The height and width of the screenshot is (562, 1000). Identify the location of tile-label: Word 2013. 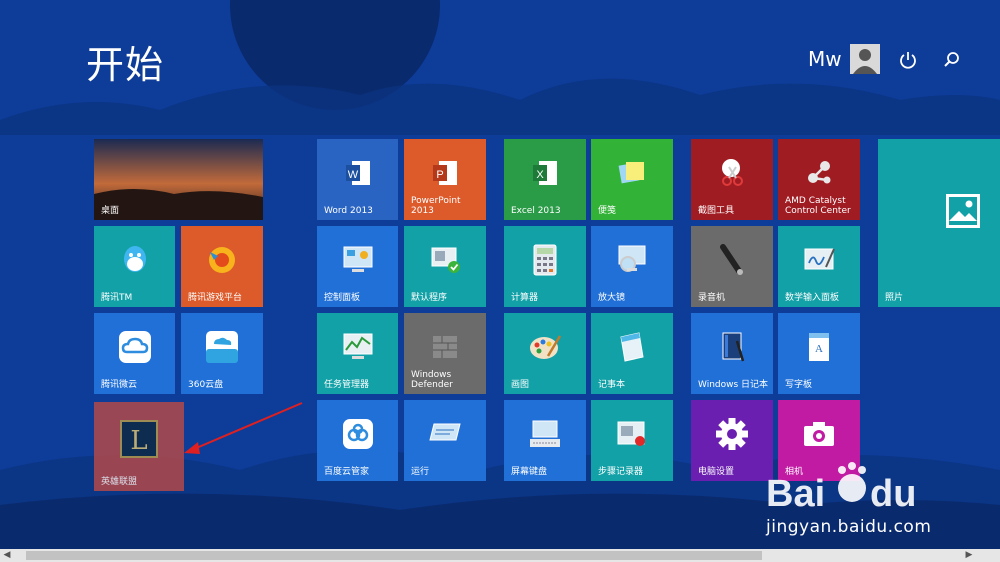
(348, 211).